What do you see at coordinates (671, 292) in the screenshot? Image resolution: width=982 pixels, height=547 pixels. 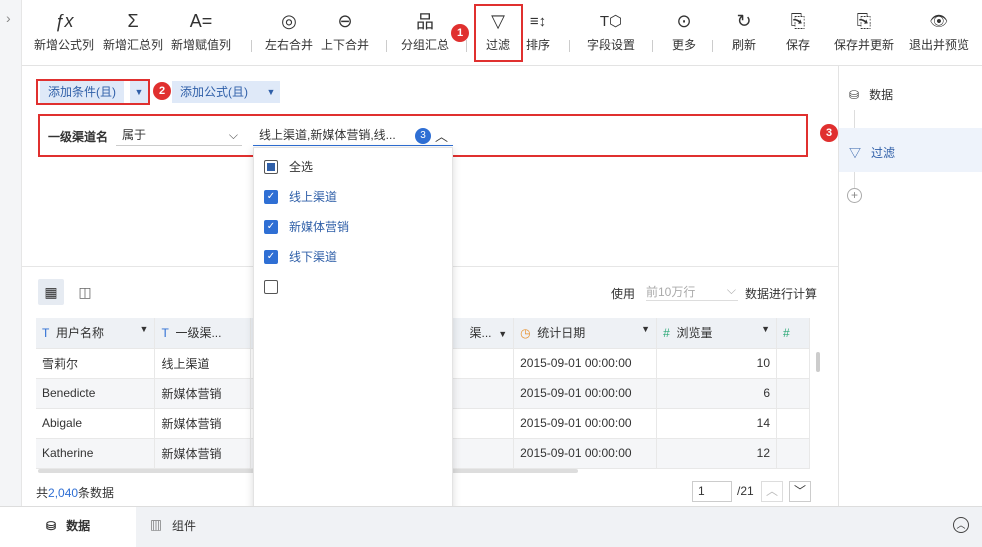 I see `rows-select-value: 前10万行` at bounding box center [671, 292].